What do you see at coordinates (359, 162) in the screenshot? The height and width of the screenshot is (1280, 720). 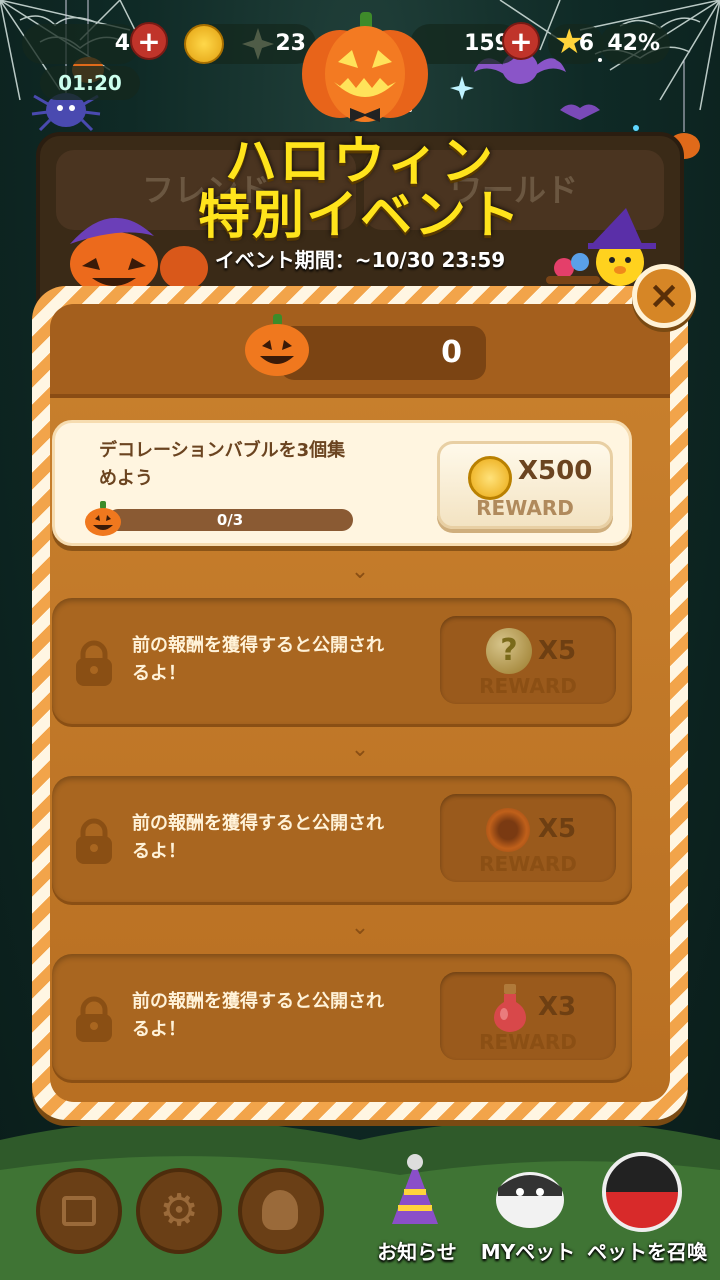 I see `event-title-line1: ハロウィン` at bounding box center [359, 162].